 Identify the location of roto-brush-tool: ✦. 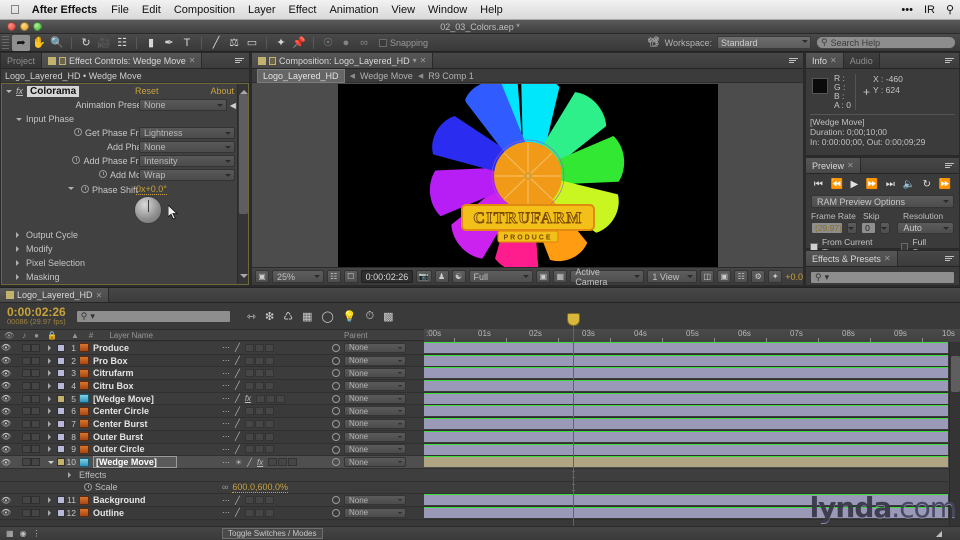
(281, 43).